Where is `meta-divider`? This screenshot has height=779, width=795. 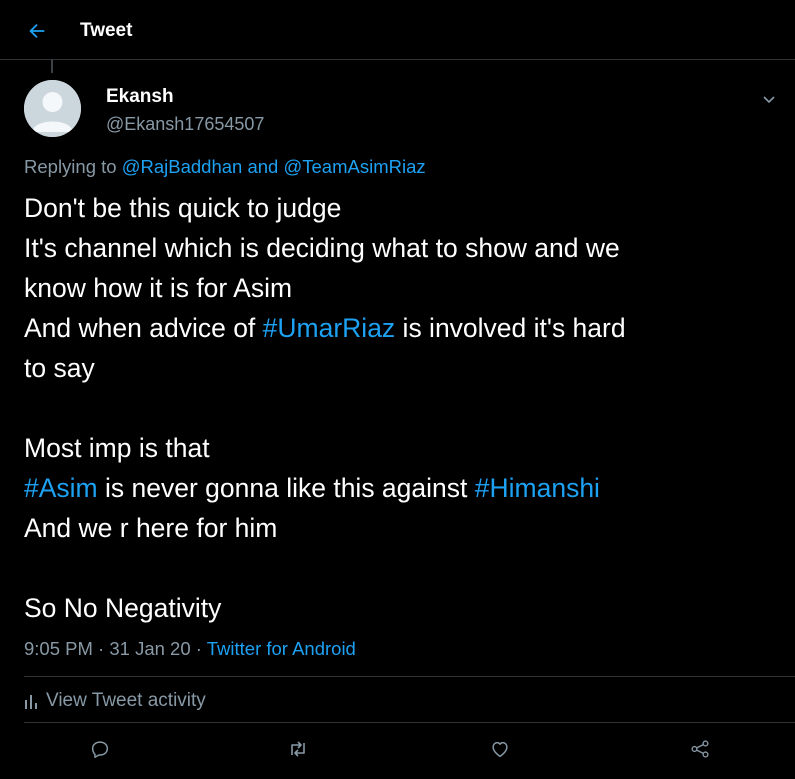 meta-divider is located at coordinates (409, 676).